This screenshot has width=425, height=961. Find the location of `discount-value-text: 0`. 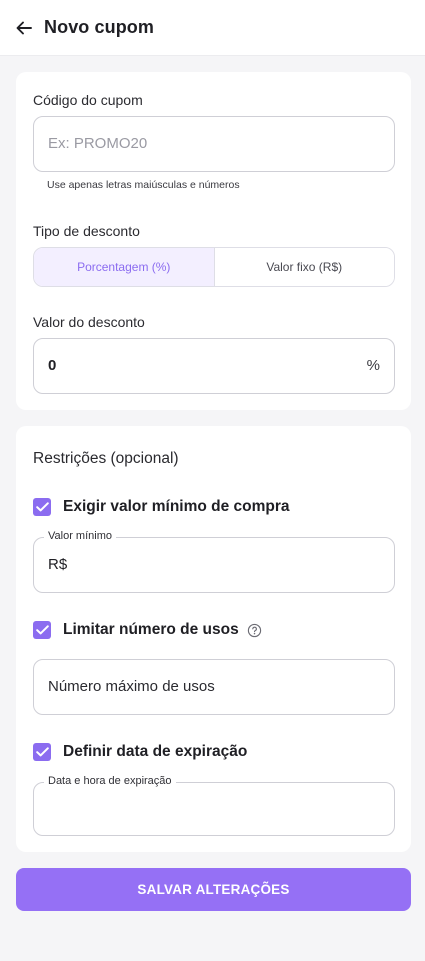

discount-value-text: 0 is located at coordinates (52, 365).